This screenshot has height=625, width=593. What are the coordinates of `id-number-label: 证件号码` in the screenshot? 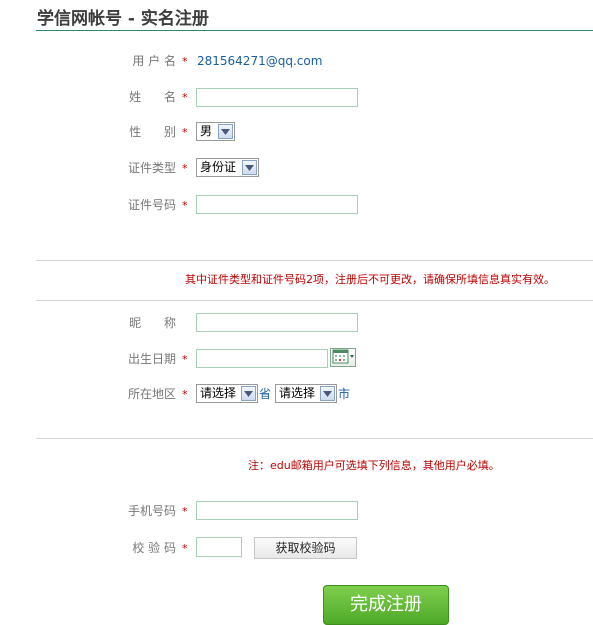 It's located at (151, 205).